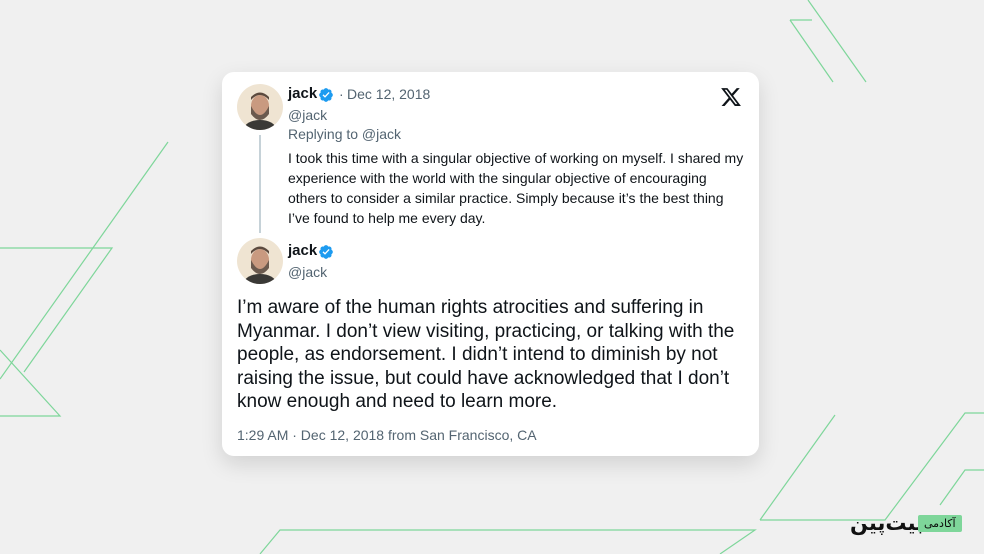 This screenshot has height=554, width=984. What do you see at coordinates (940, 523) in the screenshot?
I see `brand-tag: آکادمی` at bounding box center [940, 523].